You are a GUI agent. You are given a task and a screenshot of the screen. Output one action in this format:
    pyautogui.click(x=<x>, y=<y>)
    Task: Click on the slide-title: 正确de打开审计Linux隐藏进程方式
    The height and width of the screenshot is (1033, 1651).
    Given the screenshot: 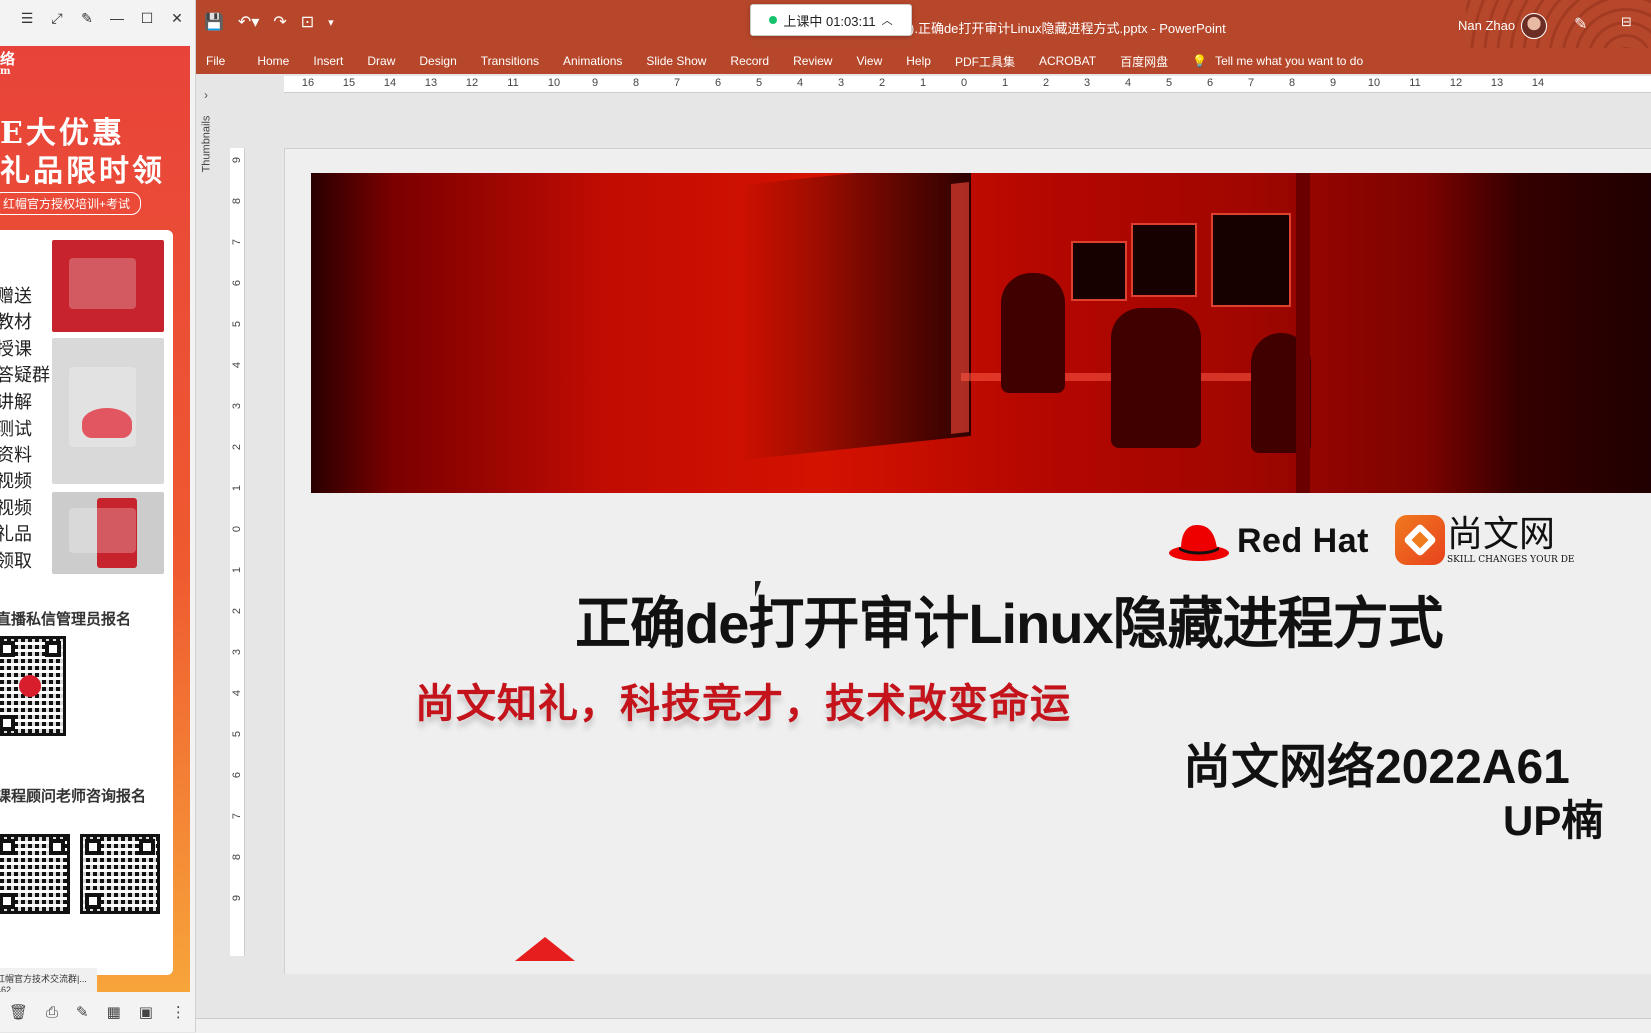 What is the action you would take?
    pyautogui.click(x=1009, y=619)
    